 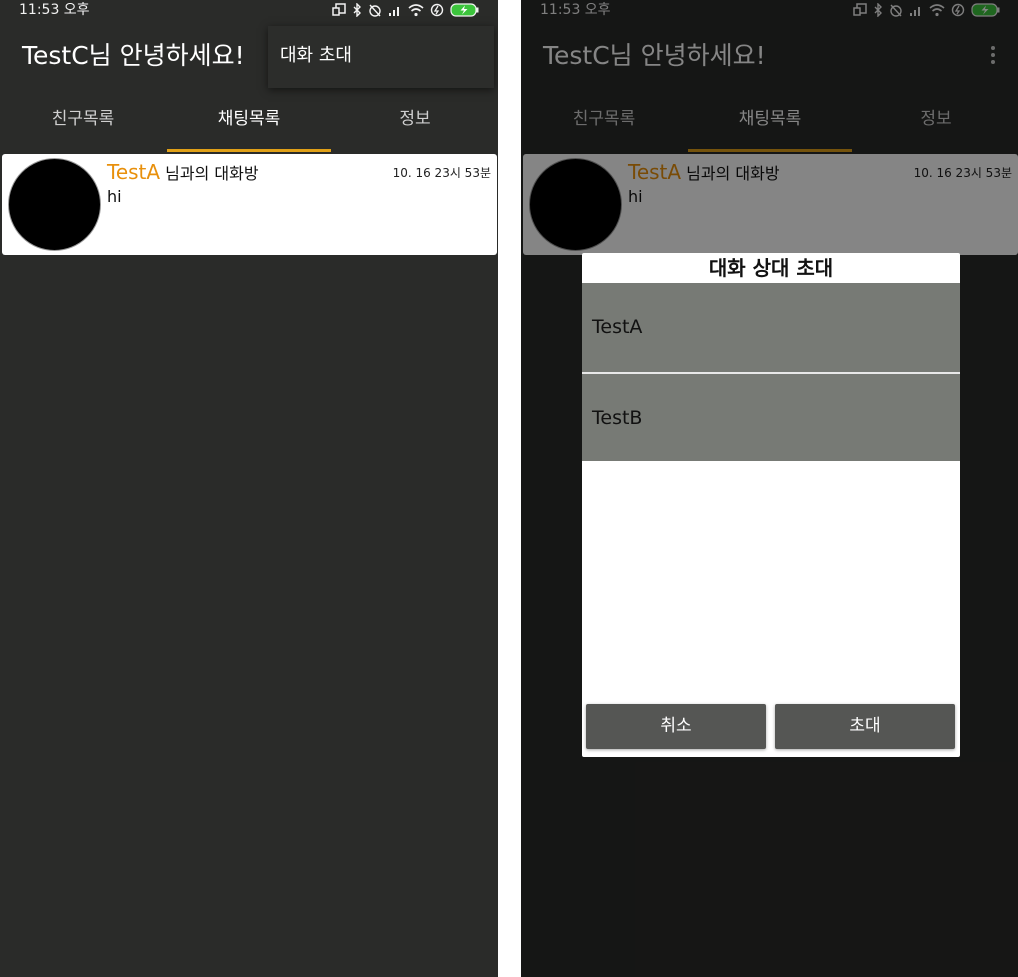 What do you see at coordinates (134, 172) in the screenshot?
I see `partner-name: TestA` at bounding box center [134, 172].